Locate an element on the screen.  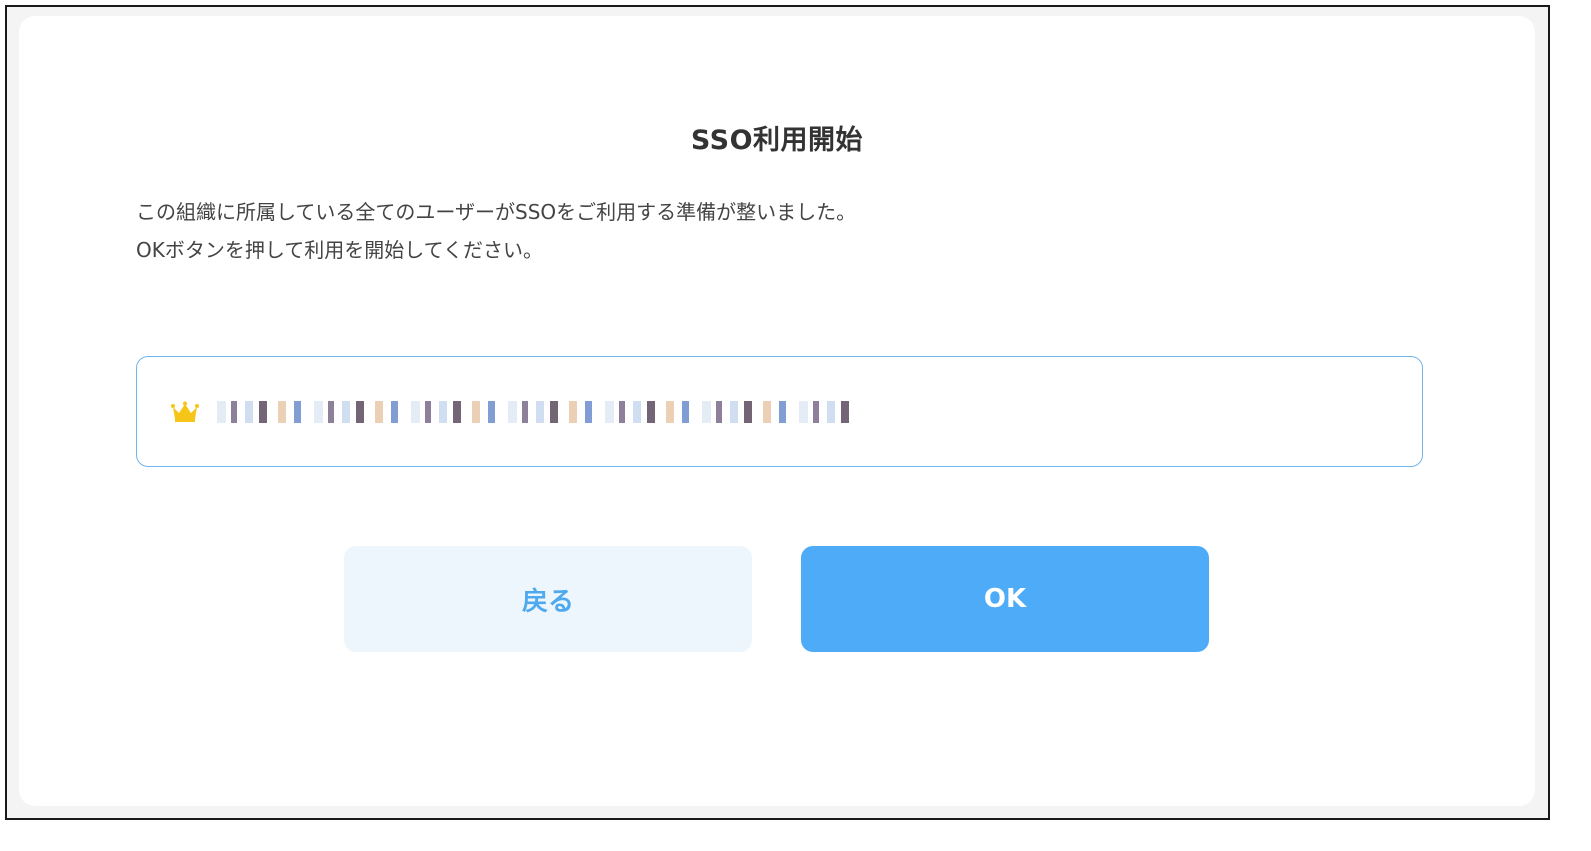
organization-name is located at coordinates (533, 411).